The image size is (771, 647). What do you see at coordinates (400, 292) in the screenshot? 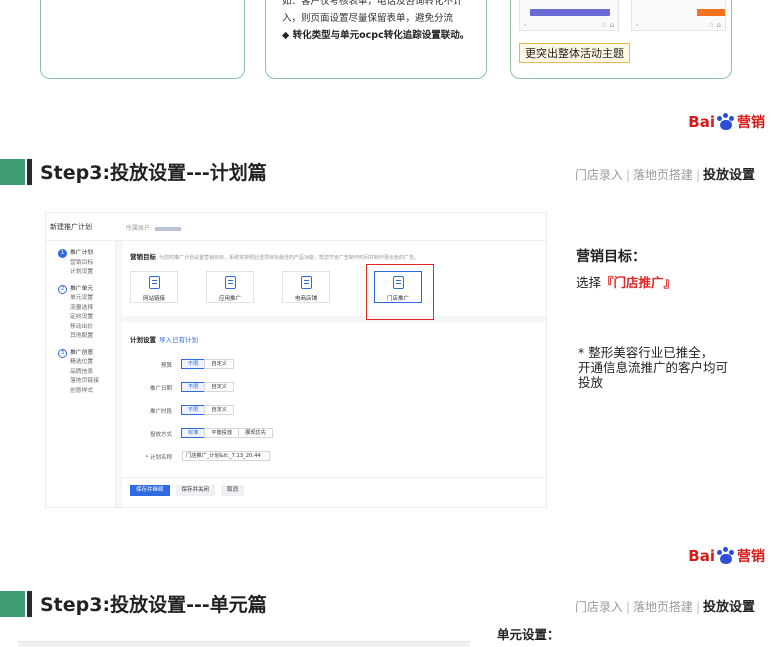
I see `selected-goal-highlight` at bounding box center [400, 292].